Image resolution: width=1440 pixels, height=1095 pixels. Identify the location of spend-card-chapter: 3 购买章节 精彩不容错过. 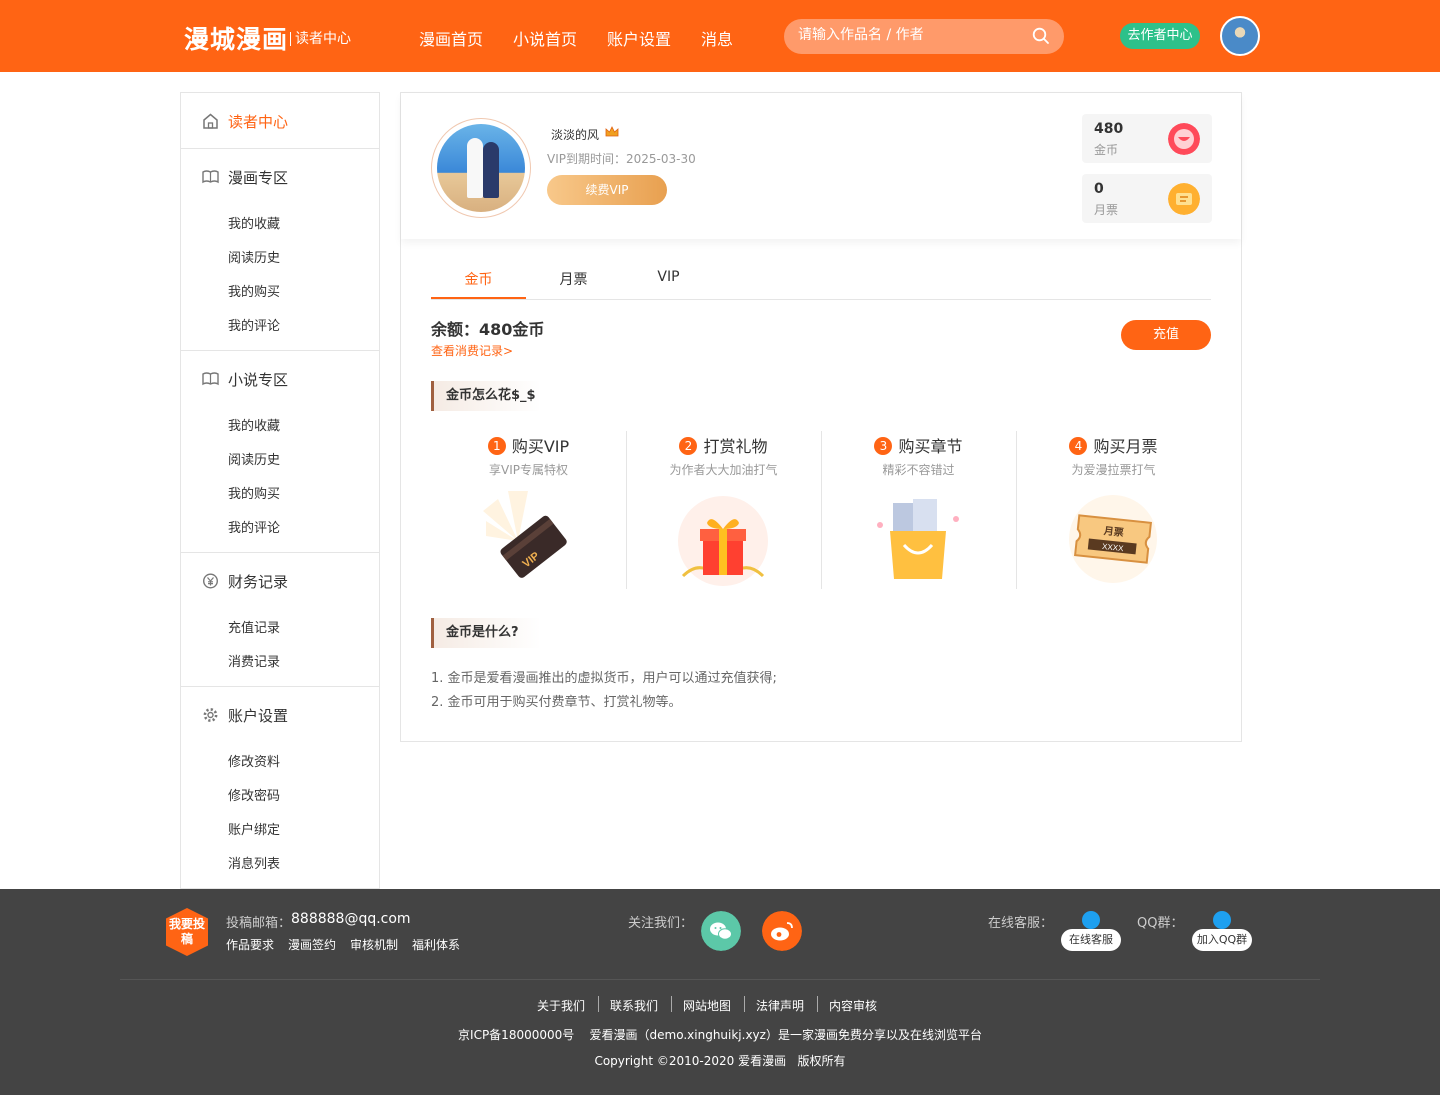
(918, 510).